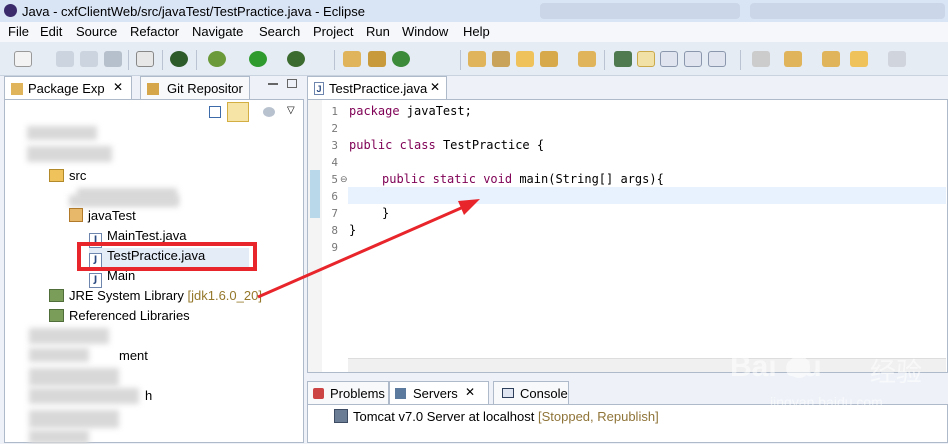  Describe the element at coordinates (826, 402) in the screenshot. I see `watermark-url: jingyan.baidu.com` at that location.